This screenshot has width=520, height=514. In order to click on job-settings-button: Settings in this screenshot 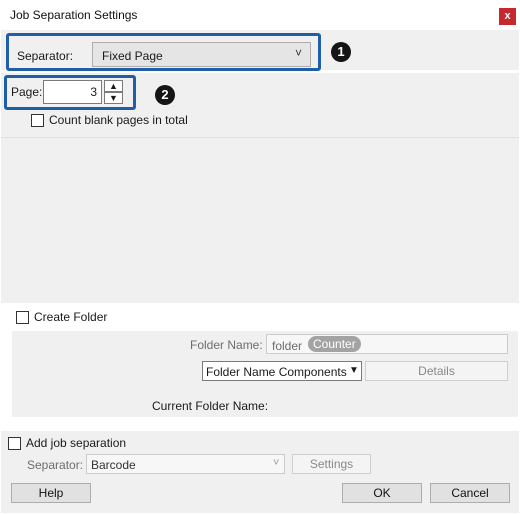, I will do `click(331, 464)`.